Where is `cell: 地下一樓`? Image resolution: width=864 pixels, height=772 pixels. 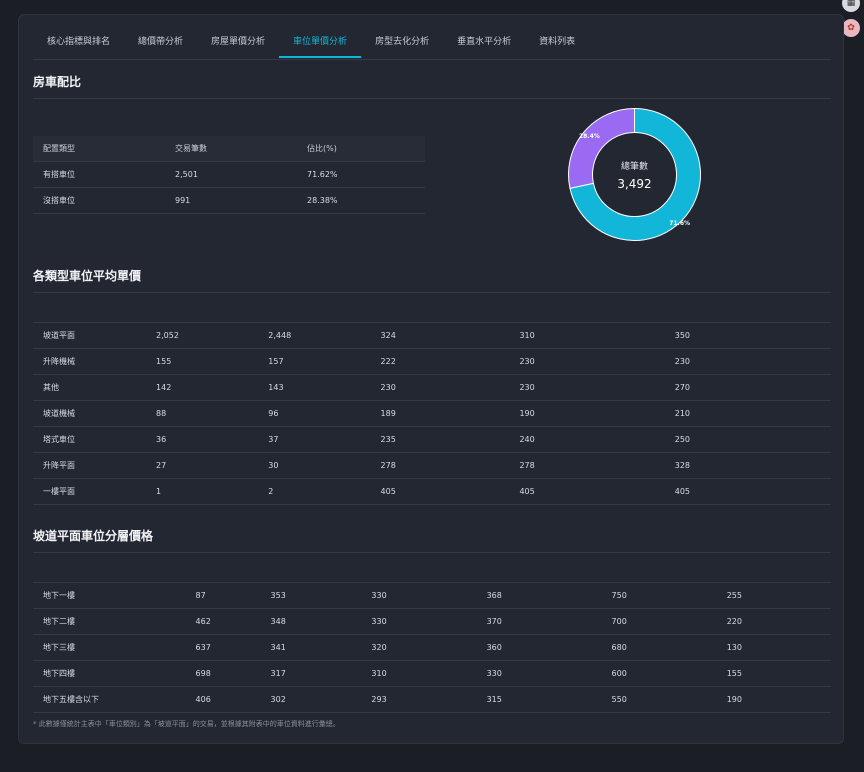 cell: 地下一樓 is located at coordinates (59, 595).